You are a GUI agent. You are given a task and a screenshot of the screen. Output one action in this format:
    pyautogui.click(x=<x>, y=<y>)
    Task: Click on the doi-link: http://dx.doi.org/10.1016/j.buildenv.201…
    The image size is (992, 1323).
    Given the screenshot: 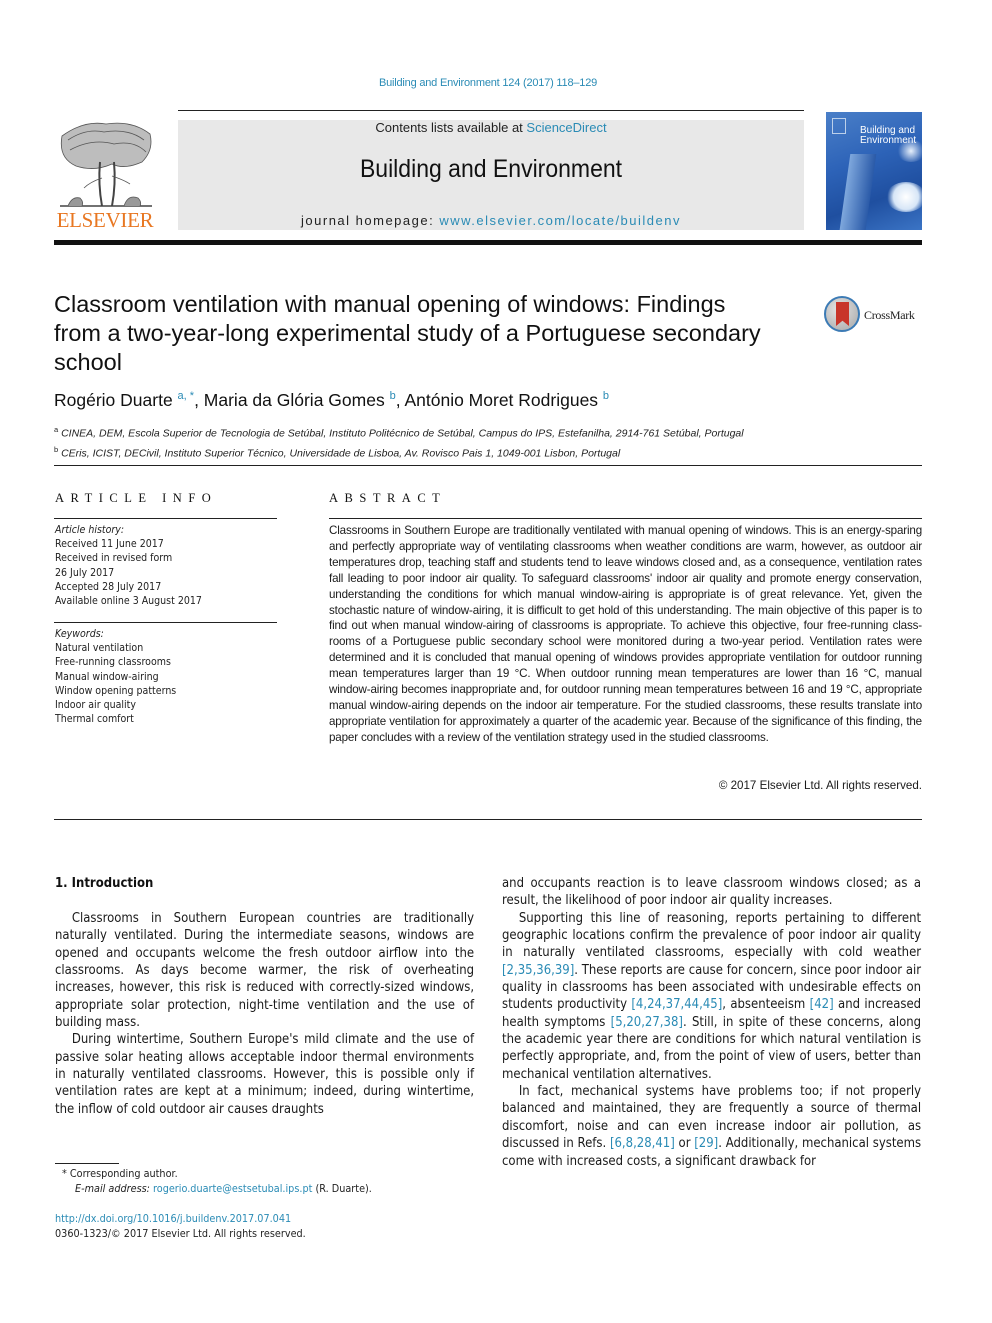 What is the action you would take?
    pyautogui.click(x=173, y=1218)
    